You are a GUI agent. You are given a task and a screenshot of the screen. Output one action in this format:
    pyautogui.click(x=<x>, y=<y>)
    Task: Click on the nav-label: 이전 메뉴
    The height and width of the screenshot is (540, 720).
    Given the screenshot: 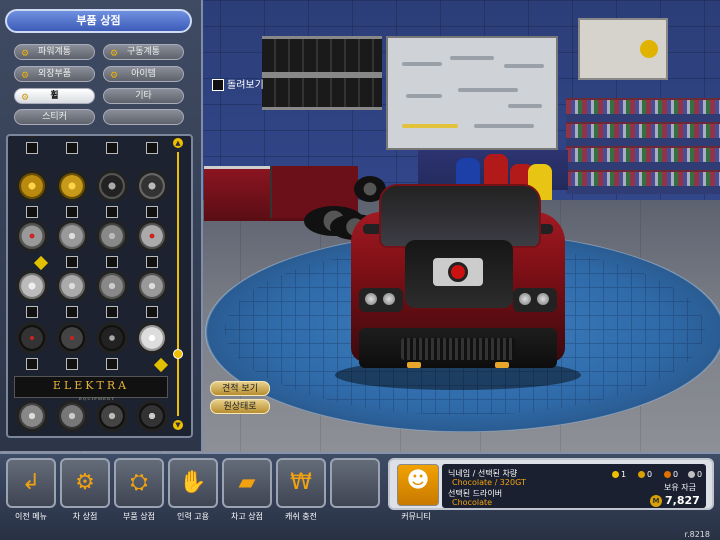 What is the action you would take?
    pyautogui.click(x=31, y=516)
    